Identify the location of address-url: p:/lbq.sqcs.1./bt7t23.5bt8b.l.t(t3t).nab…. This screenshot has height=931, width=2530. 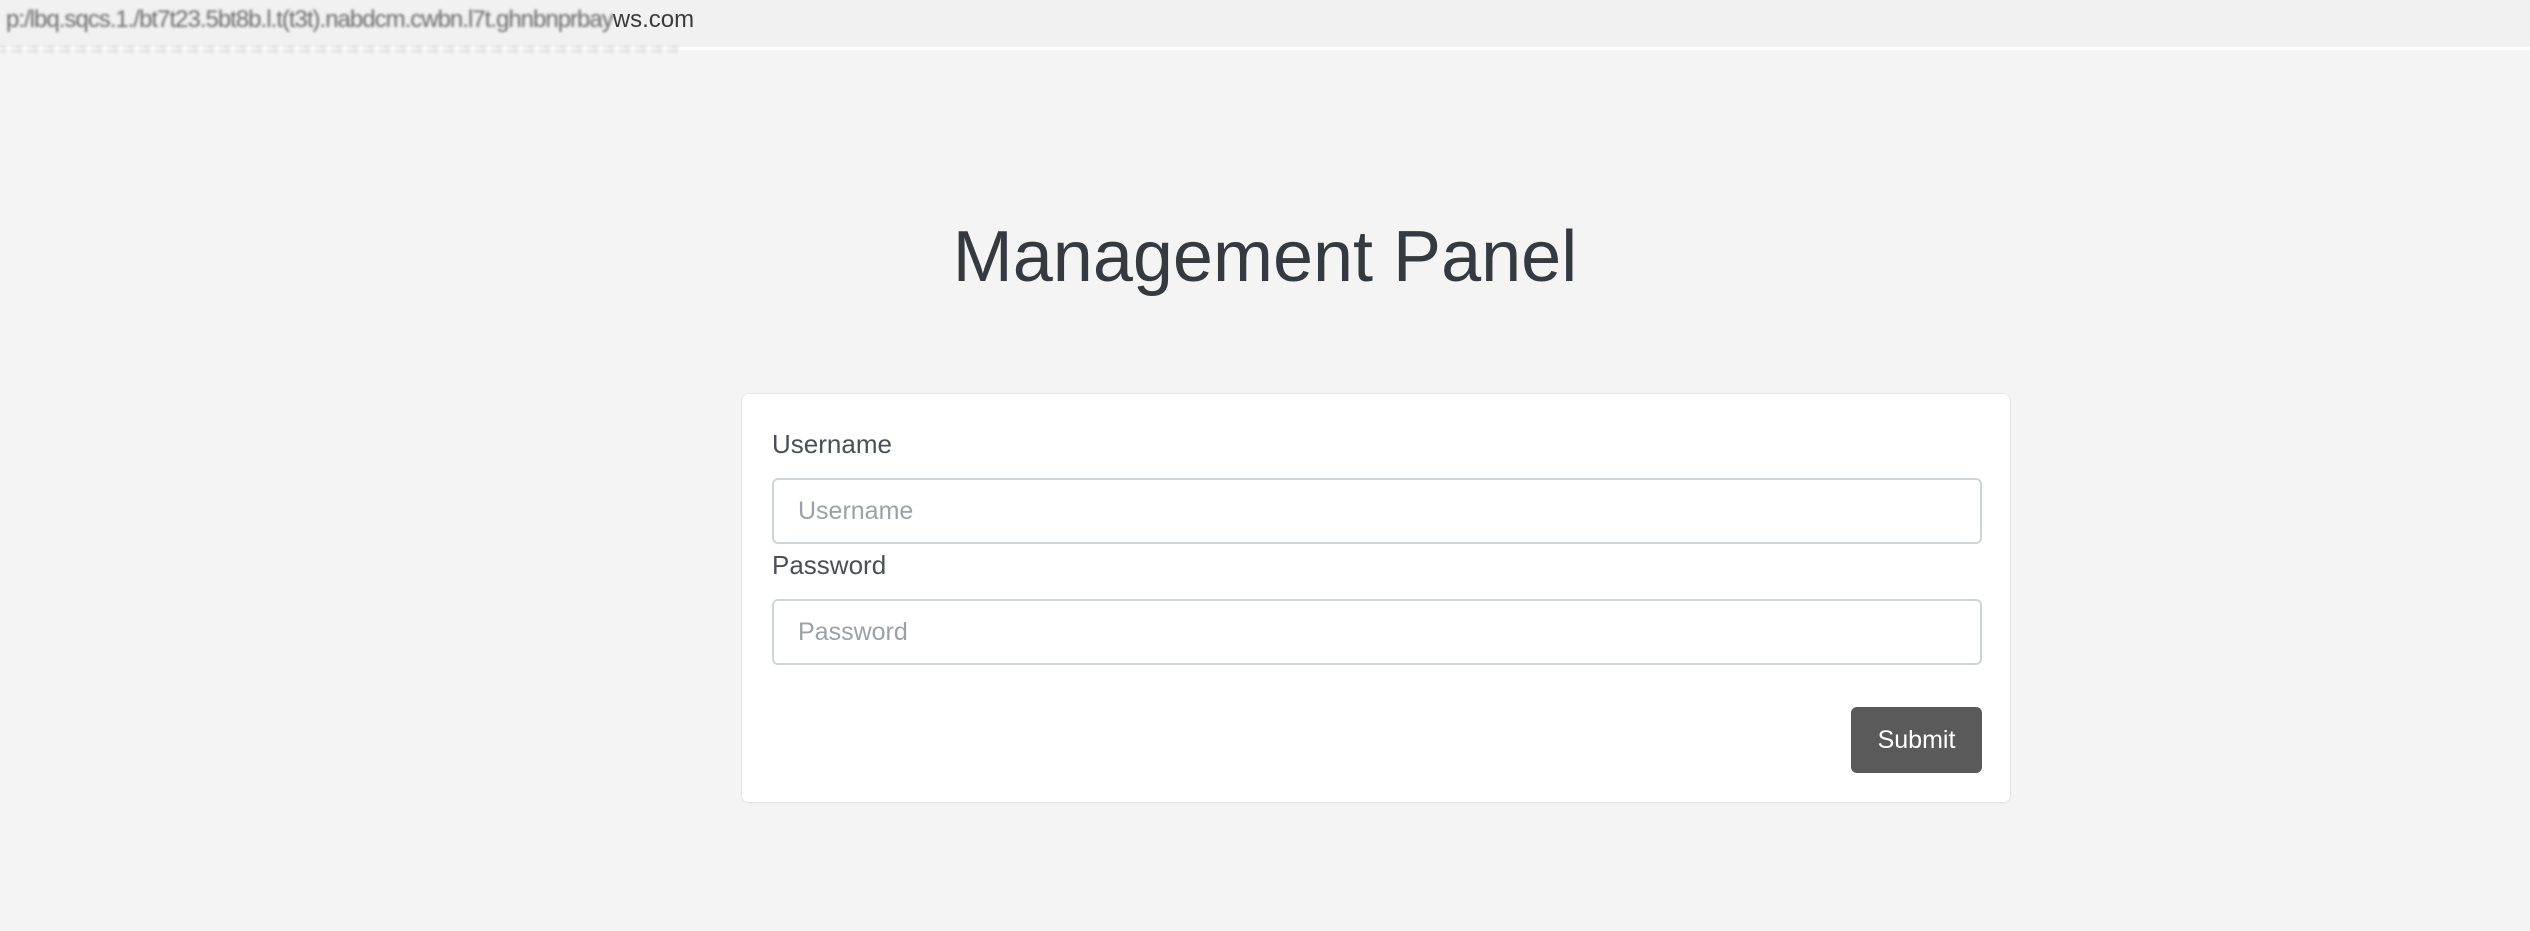
(350, 20).